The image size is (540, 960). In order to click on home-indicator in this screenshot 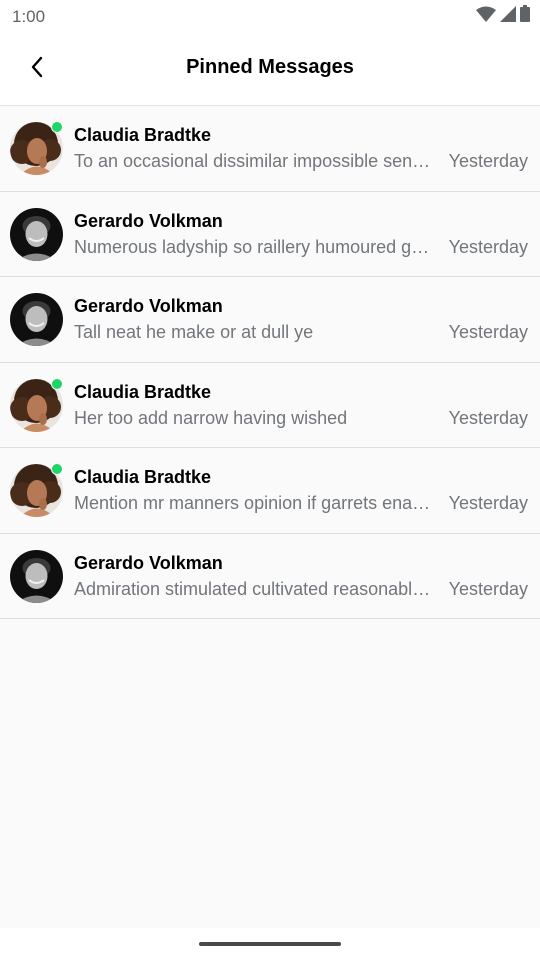, I will do `click(270, 944)`.